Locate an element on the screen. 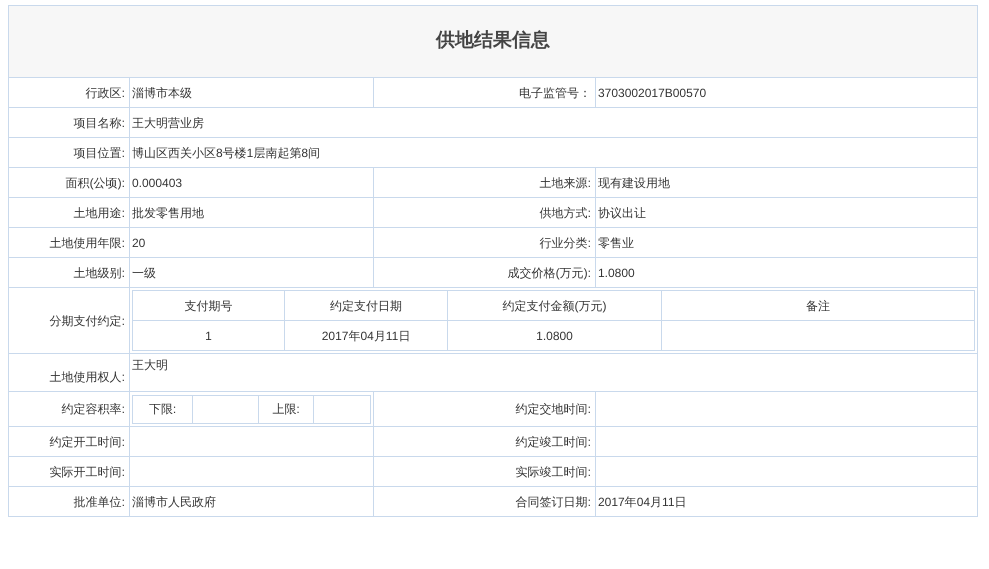 This screenshot has height=569, width=989. field-label: 面积(公顷): is located at coordinates (69, 183).